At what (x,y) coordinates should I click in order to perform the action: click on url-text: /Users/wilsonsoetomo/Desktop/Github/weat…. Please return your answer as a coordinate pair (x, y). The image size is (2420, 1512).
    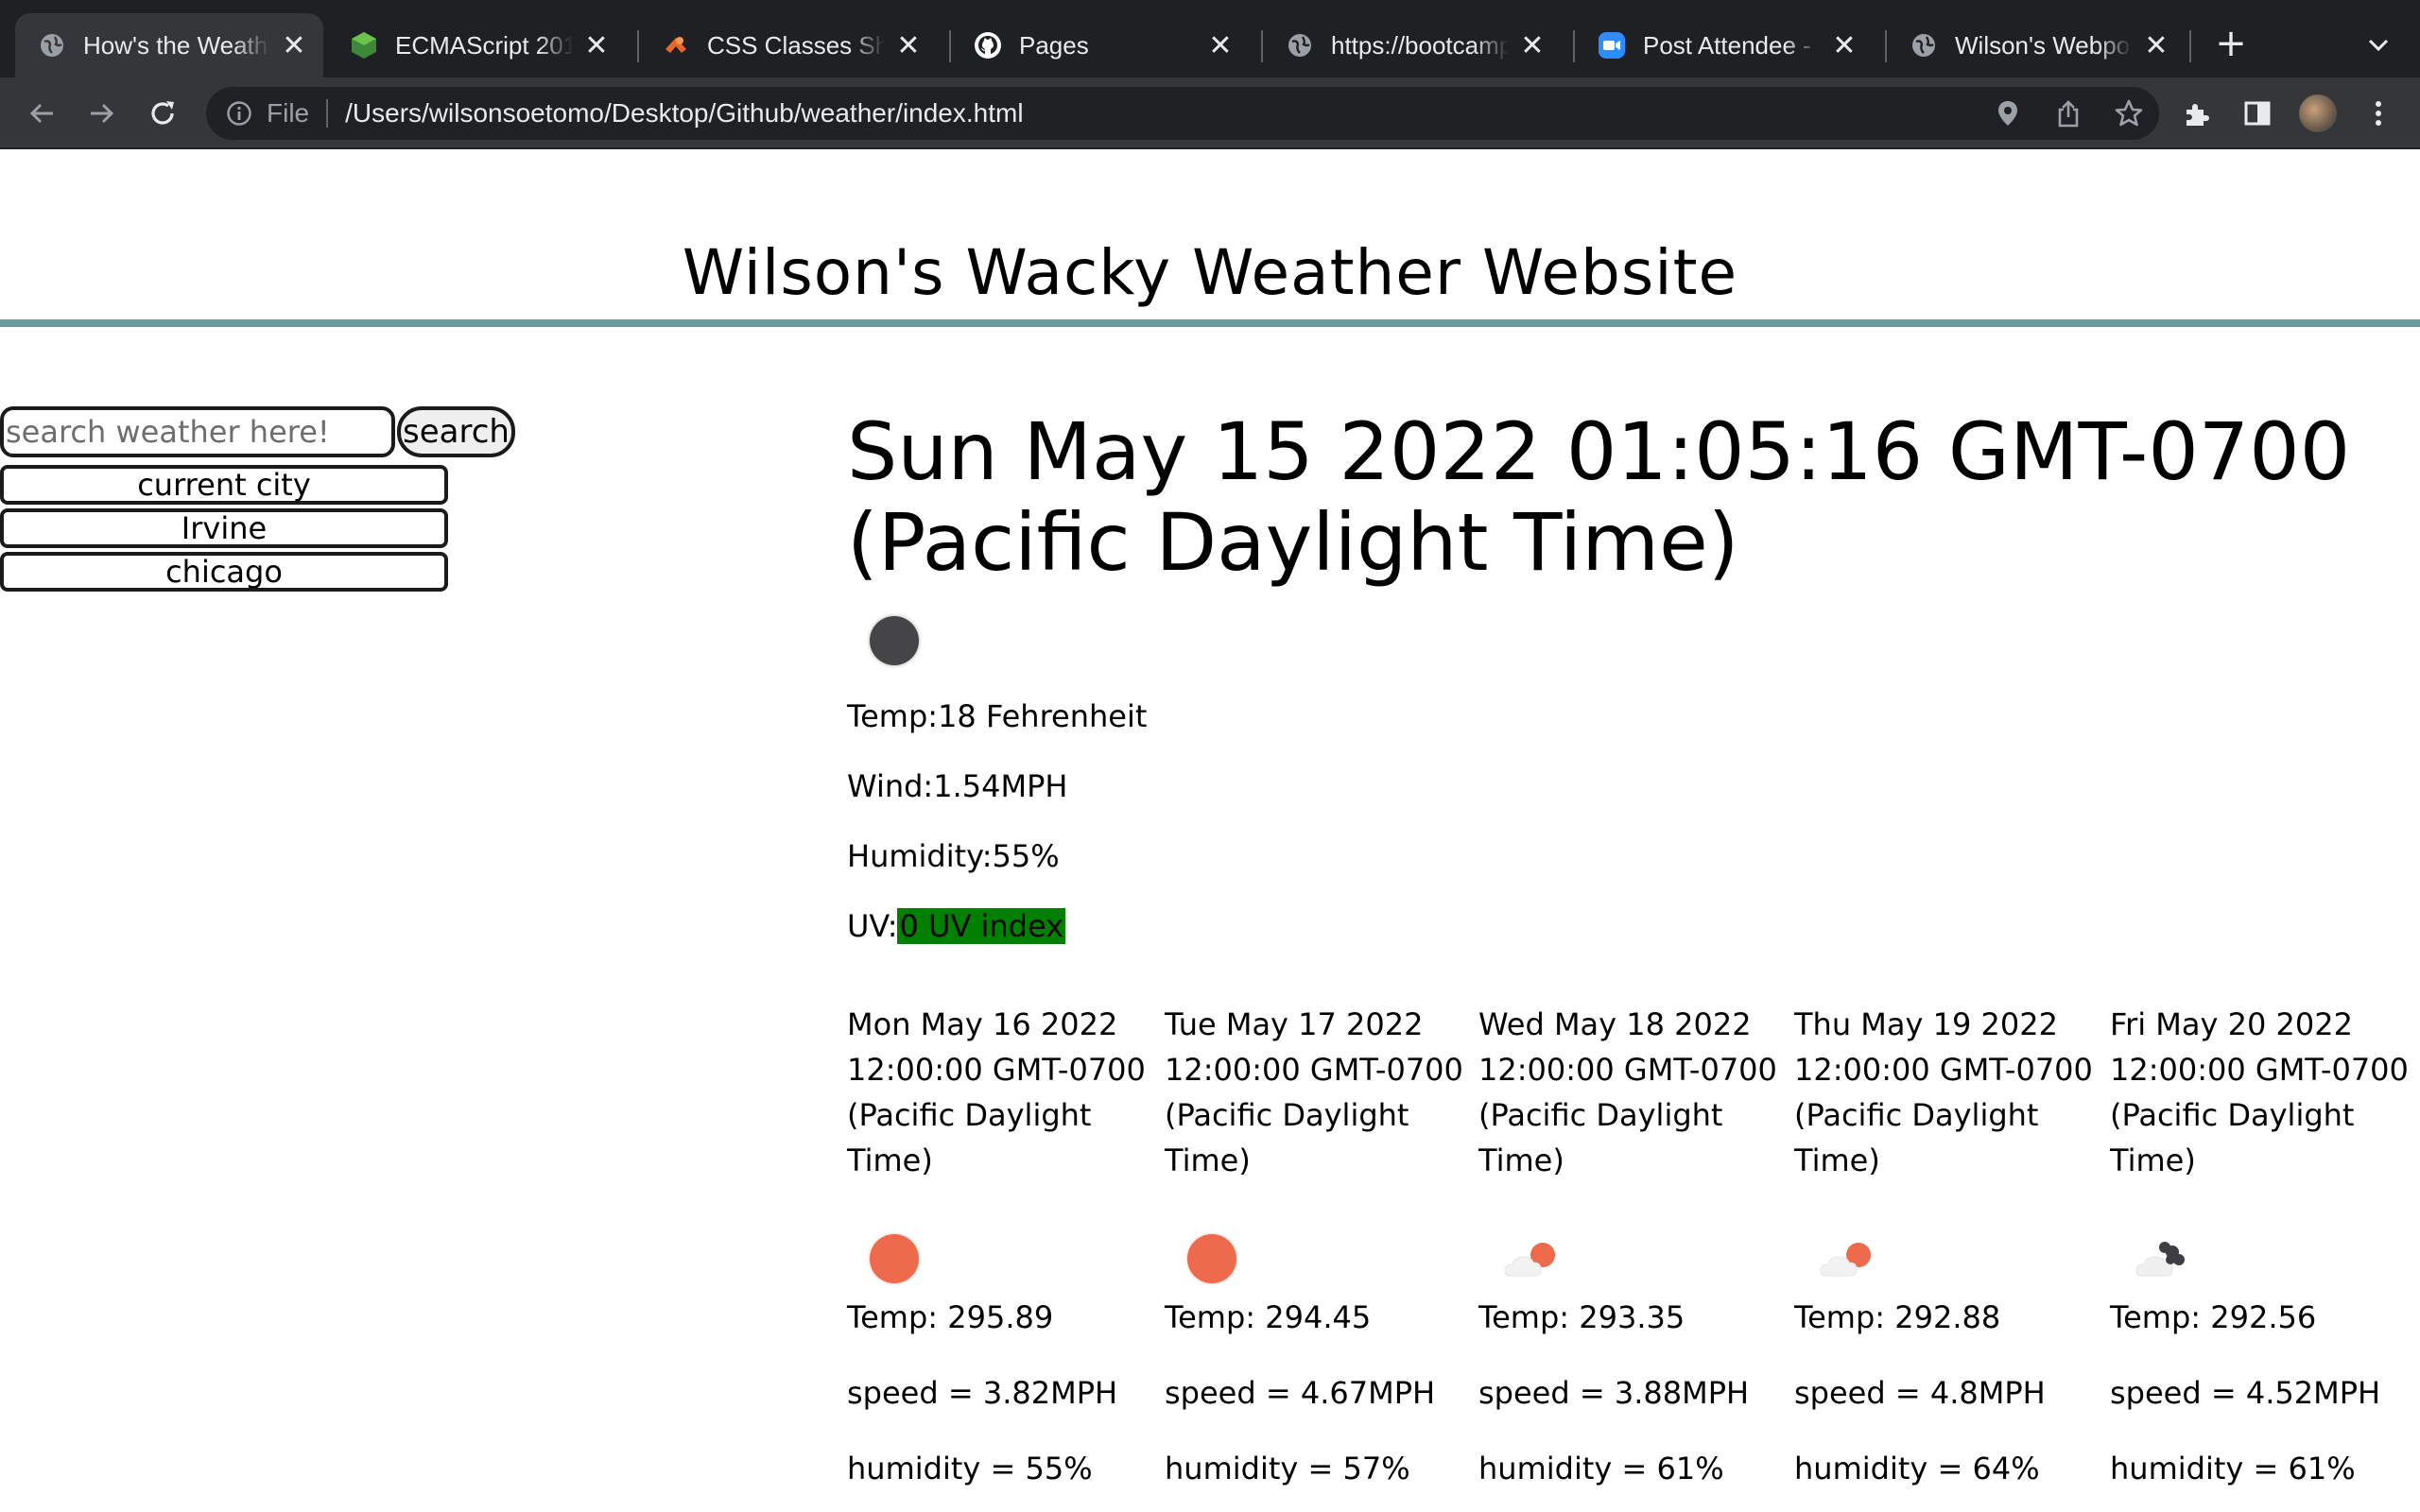
    Looking at the image, I should click on (684, 113).